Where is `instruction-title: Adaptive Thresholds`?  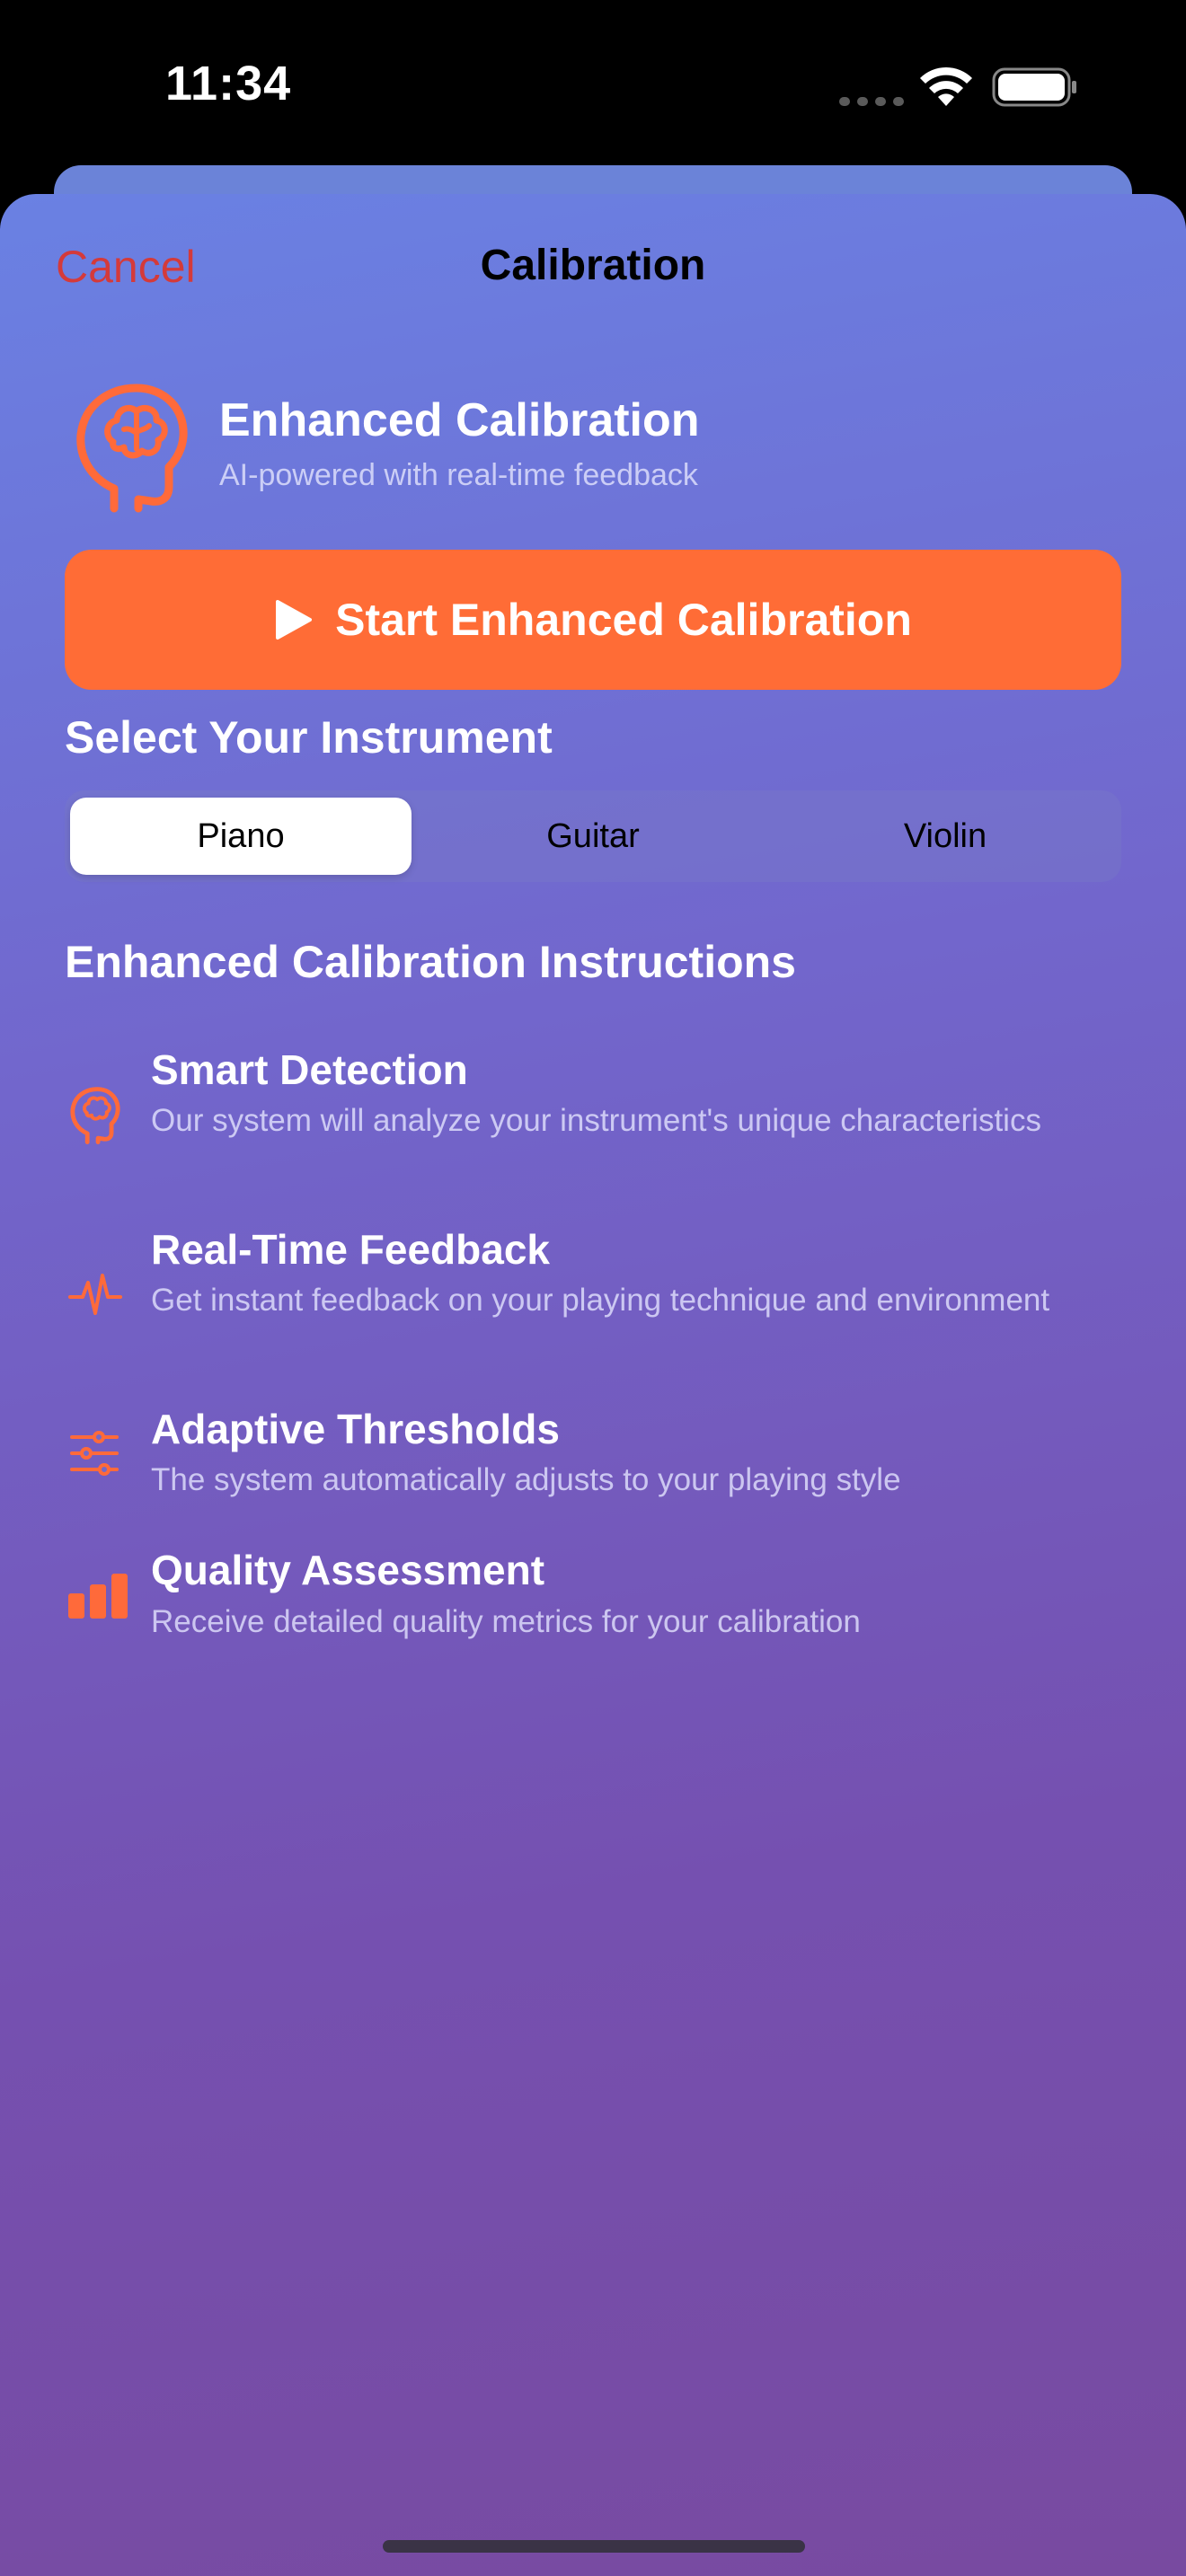 instruction-title: Adaptive Thresholds is located at coordinates (355, 1429).